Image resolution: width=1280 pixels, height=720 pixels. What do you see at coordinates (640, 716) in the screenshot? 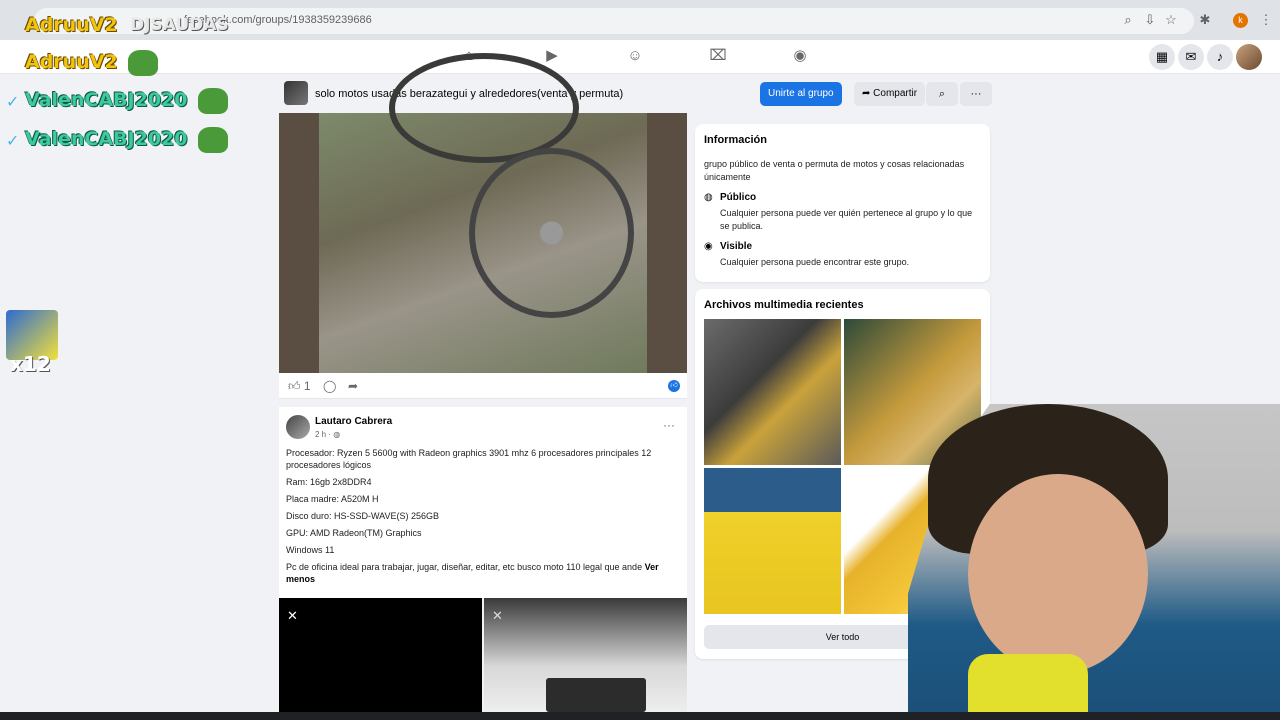
I see `taskbar-strip` at bounding box center [640, 716].